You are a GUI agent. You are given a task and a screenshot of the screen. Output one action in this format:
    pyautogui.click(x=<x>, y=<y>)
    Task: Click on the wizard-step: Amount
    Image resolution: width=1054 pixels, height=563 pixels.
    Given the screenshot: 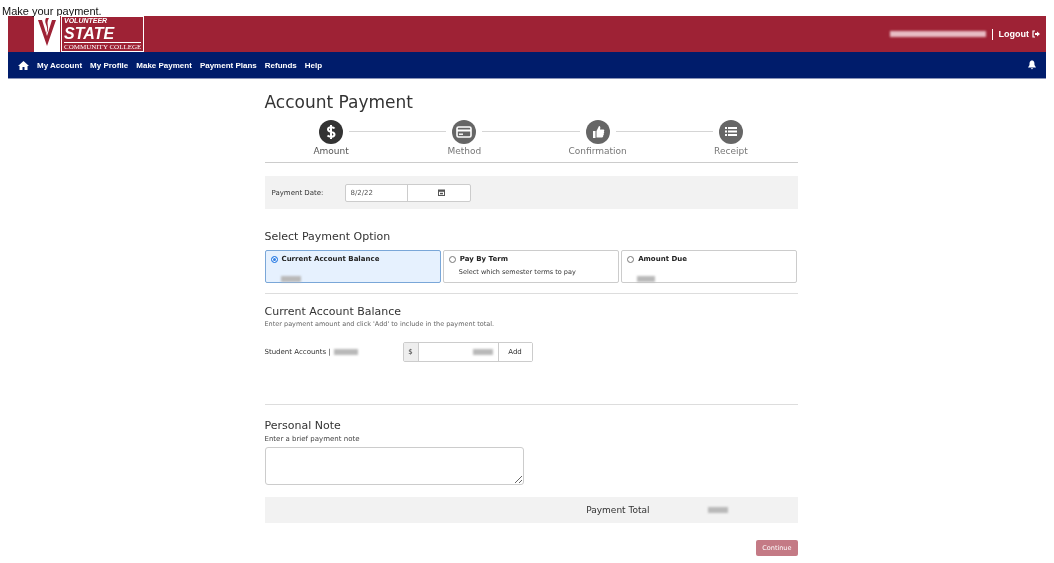 What is the action you would take?
    pyautogui.click(x=331, y=138)
    